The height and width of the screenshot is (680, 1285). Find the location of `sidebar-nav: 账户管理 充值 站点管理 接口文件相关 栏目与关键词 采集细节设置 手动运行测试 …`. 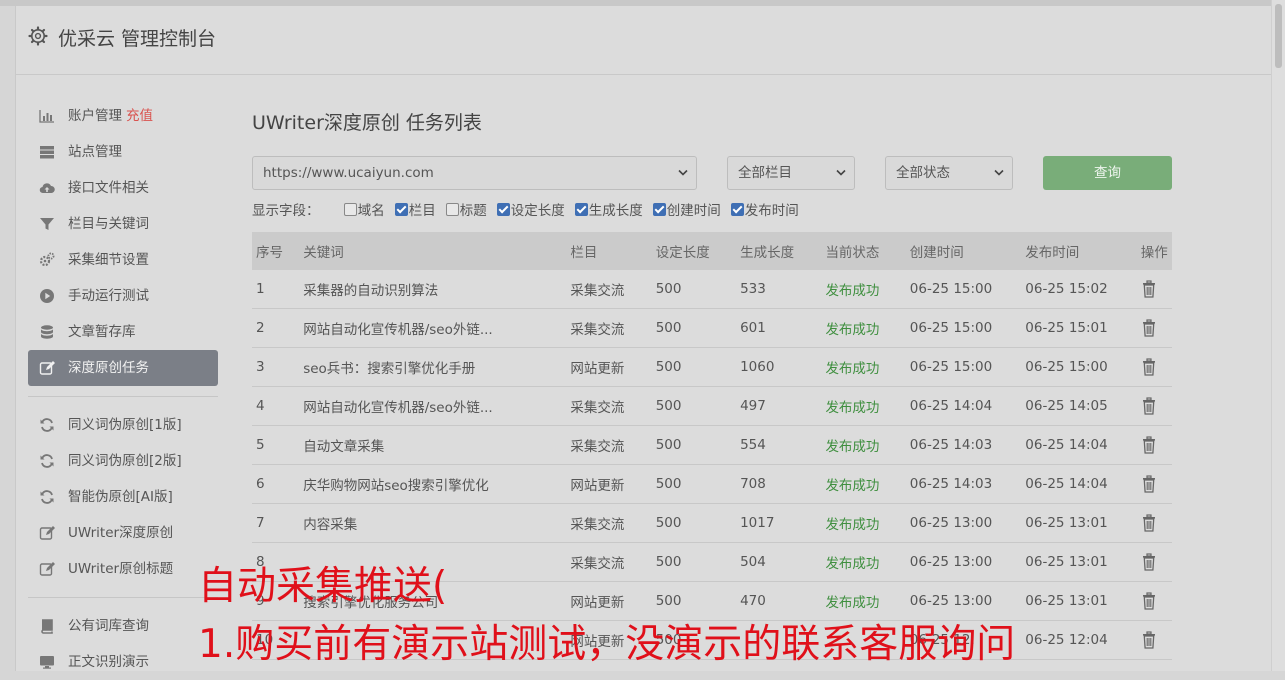

sidebar-nav: 账户管理 充值 站点管理 接口文件相关 栏目与关键词 采集细节设置 手动运行测试 … is located at coordinates (123, 389).